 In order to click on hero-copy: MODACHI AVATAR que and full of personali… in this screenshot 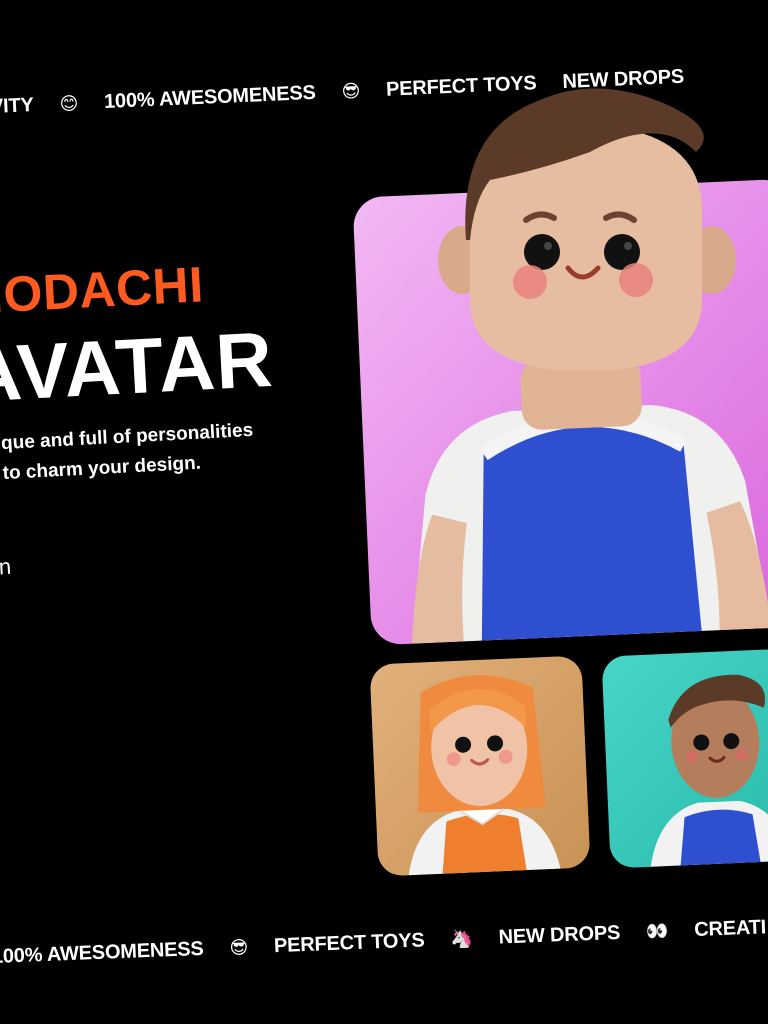, I will do `click(178, 415)`.